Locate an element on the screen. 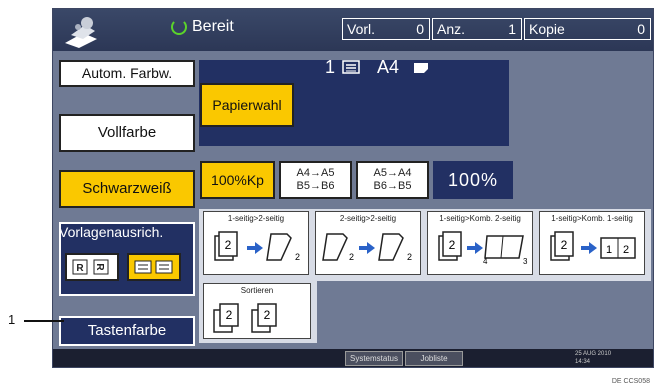 This screenshot has height=390, width=654. duplex-combine-2-icon: 2 3 4 is located at coordinates (483, 248).